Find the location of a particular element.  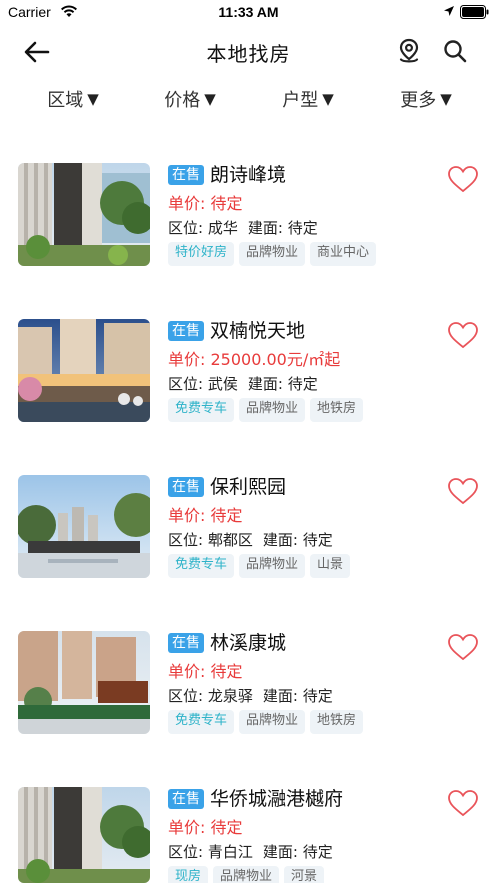

listing-name: 保利熙园 is located at coordinates (248, 487).